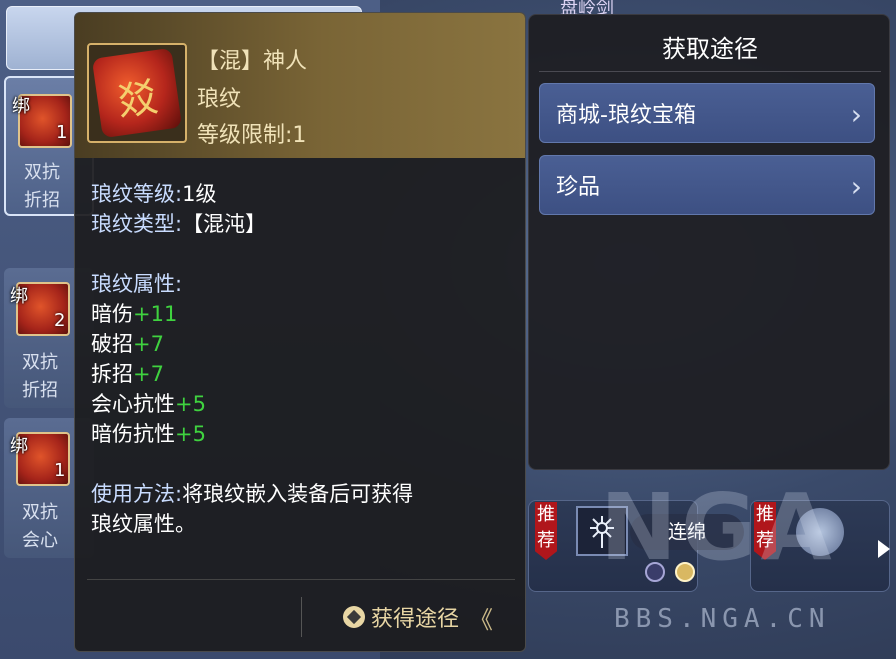 Image resolution: width=896 pixels, height=659 pixels. Describe the element at coordinates (134, 314) in the screenshot. I see `attribute-row: 暗伤+11` at that location.